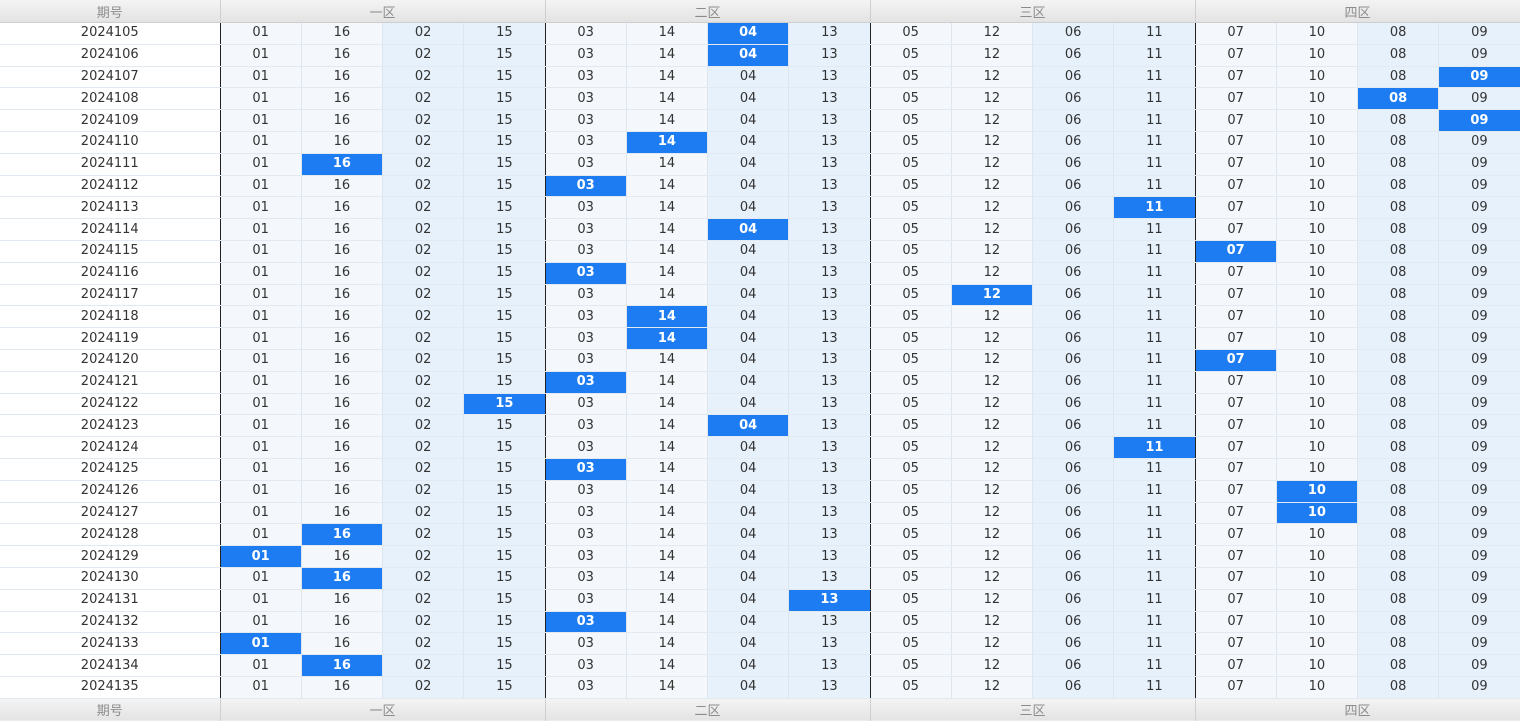 This screenshot has width=1520, height=721. I want to click on table-row: 2024126 01 16 02 15 03 14 04 13 05 12 06 11 07 10 08 09, so click(760, 491).